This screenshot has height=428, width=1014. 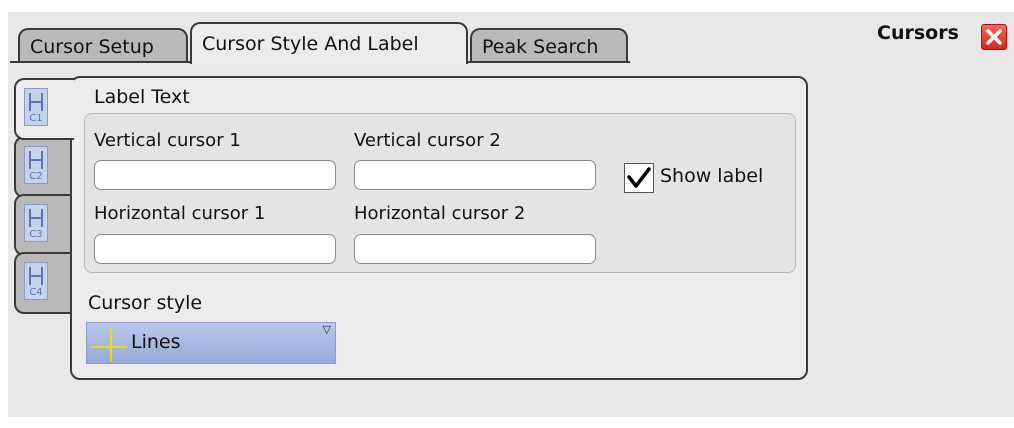 I want to click on horizontal-cursor-1-input, so click(x=215, y=249).